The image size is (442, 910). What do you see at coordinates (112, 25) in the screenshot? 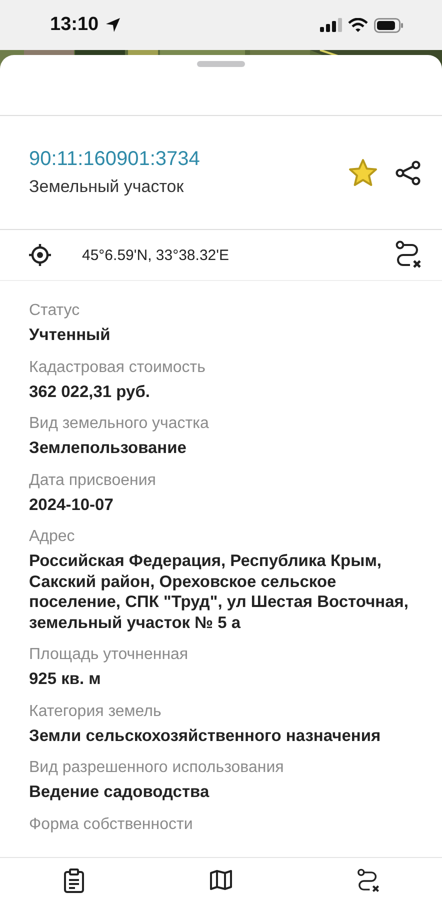
I see `location-arrow-icon` at bounding box center [112, 25].